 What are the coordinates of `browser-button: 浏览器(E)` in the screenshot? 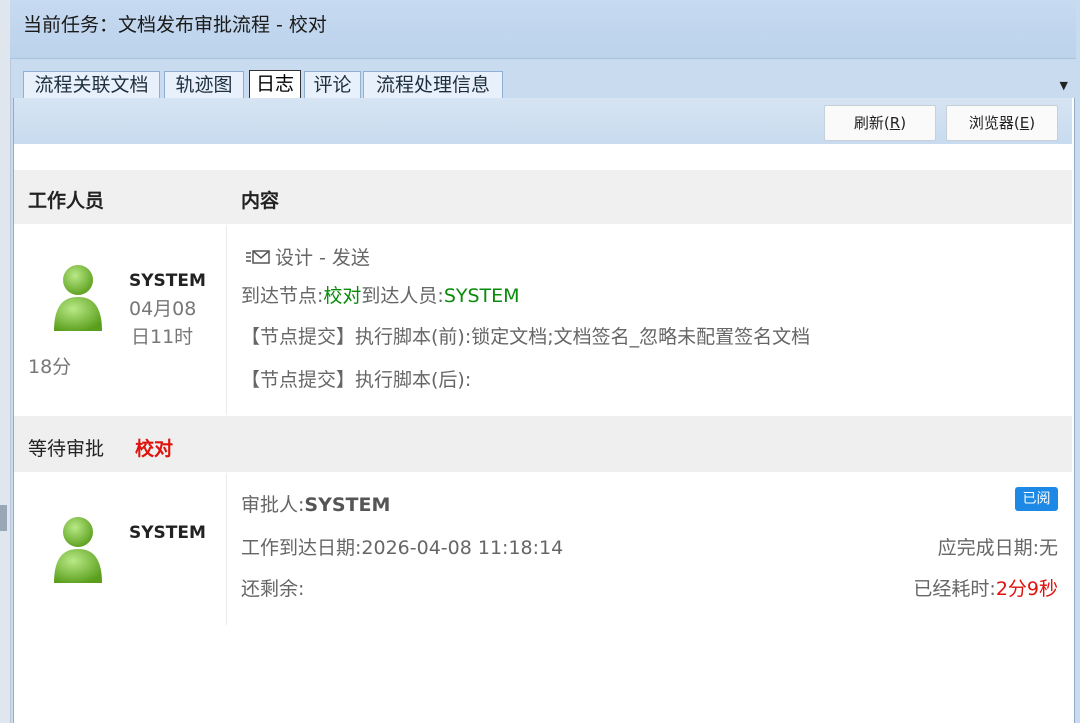 It's located at (1002, 123).